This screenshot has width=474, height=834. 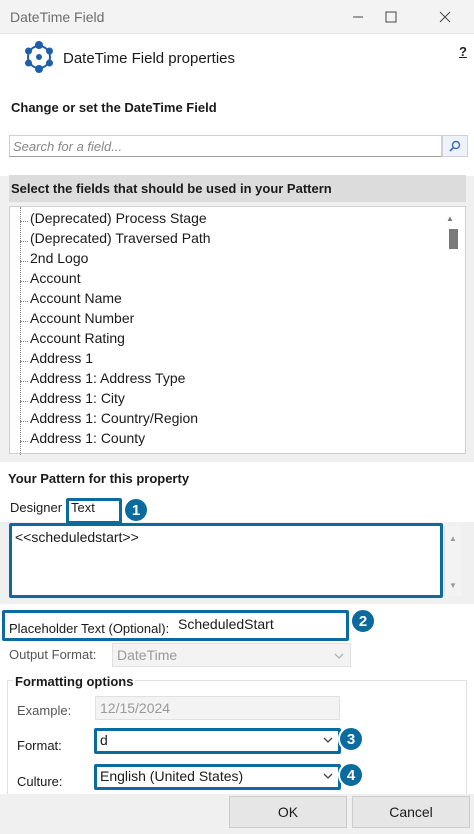 I want to click on format-label: Format:, so click(x=39, y=745).